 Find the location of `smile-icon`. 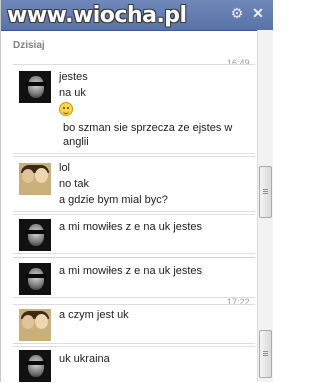

smile-icon is located at coordinates (66, 109).